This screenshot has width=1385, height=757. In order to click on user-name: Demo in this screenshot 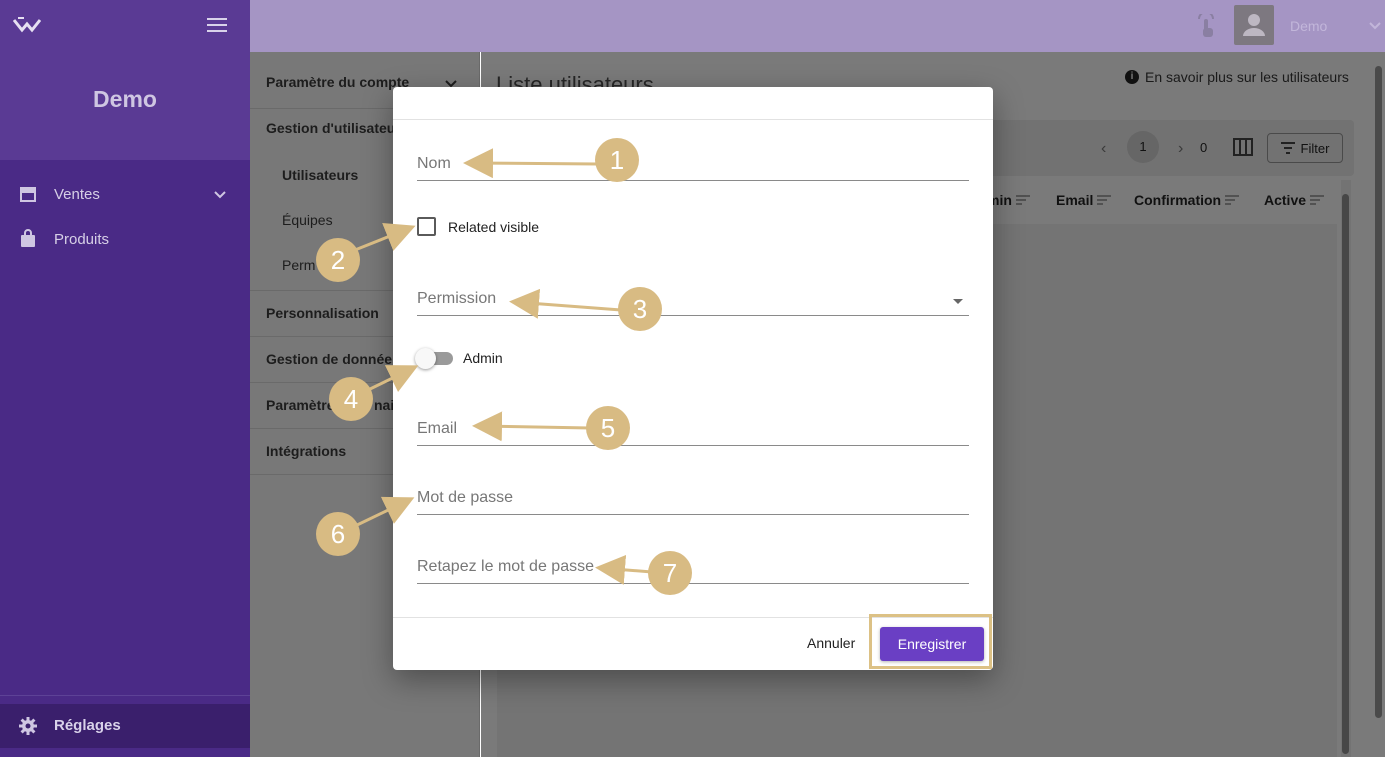, I will do `click(1308, 26)`.